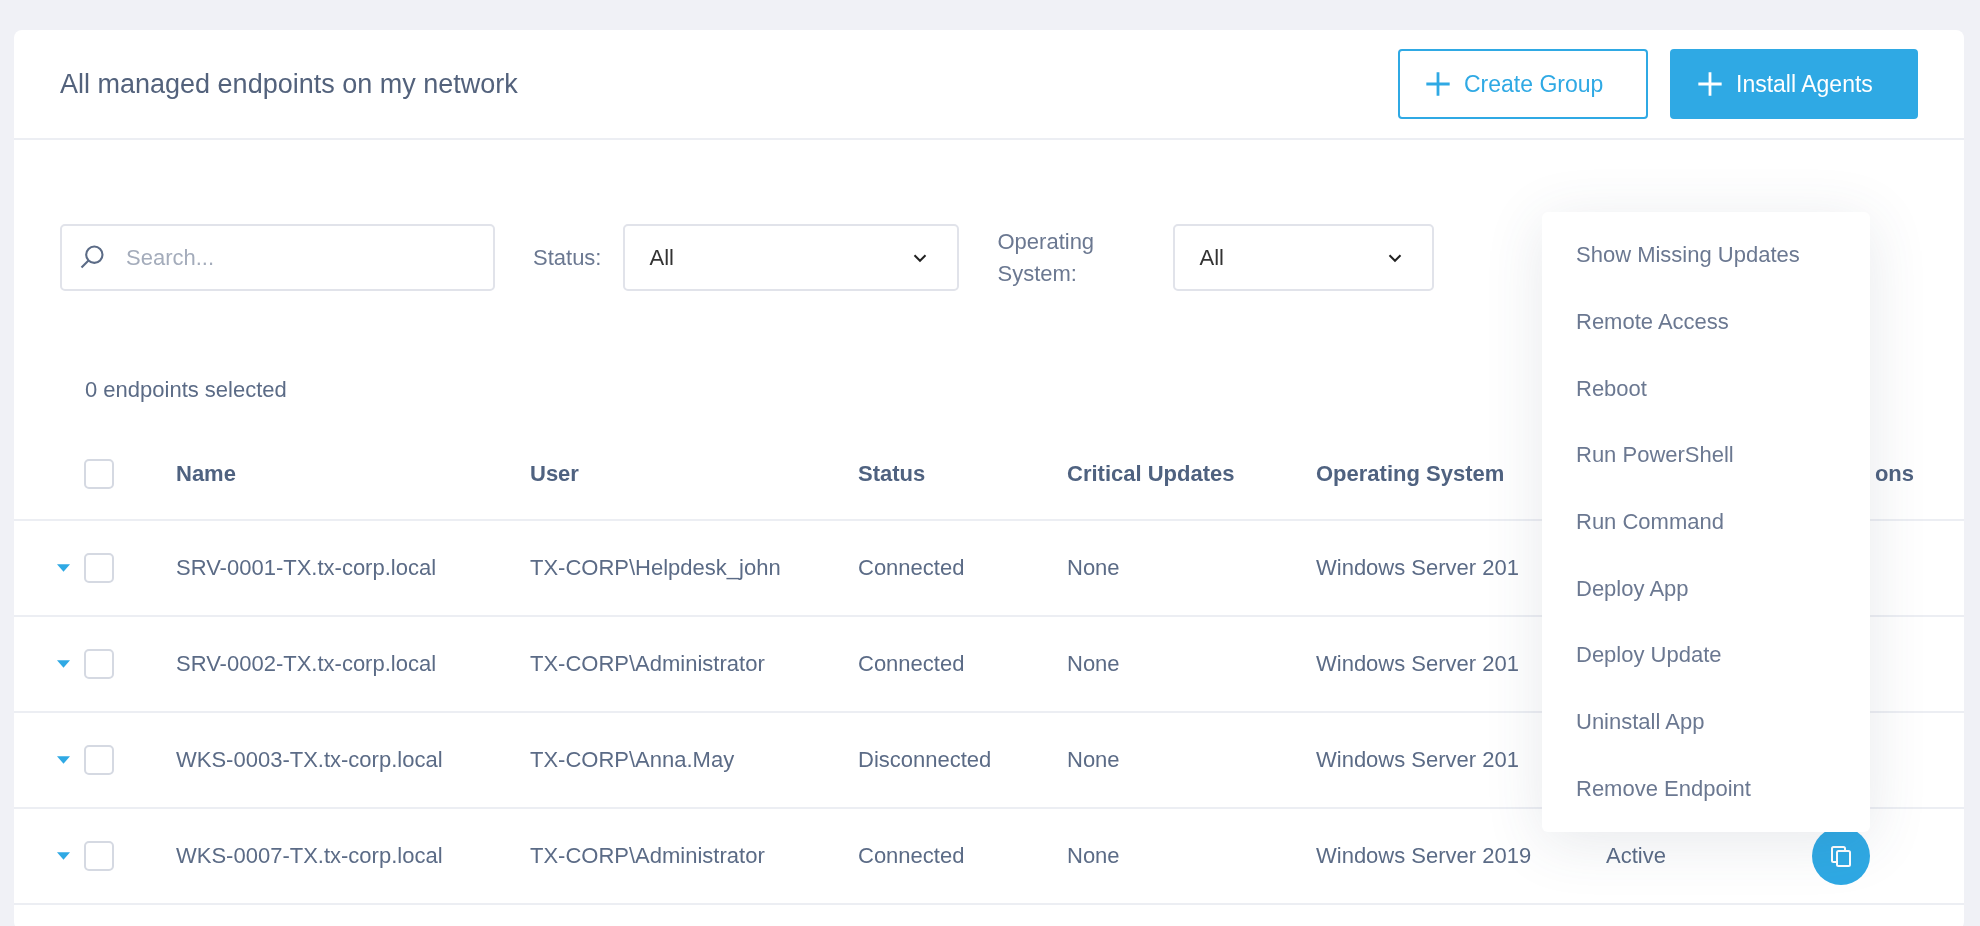 The image size is (1980, 926). Describe the element at coordinates (791, 257) in the screenshot. I see `status-select: All` at that location.